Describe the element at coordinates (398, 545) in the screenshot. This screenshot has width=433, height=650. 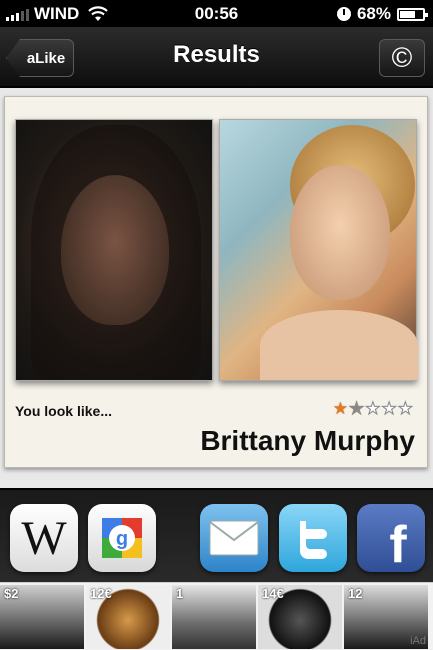
I see `facebook-icon: f` at that location.